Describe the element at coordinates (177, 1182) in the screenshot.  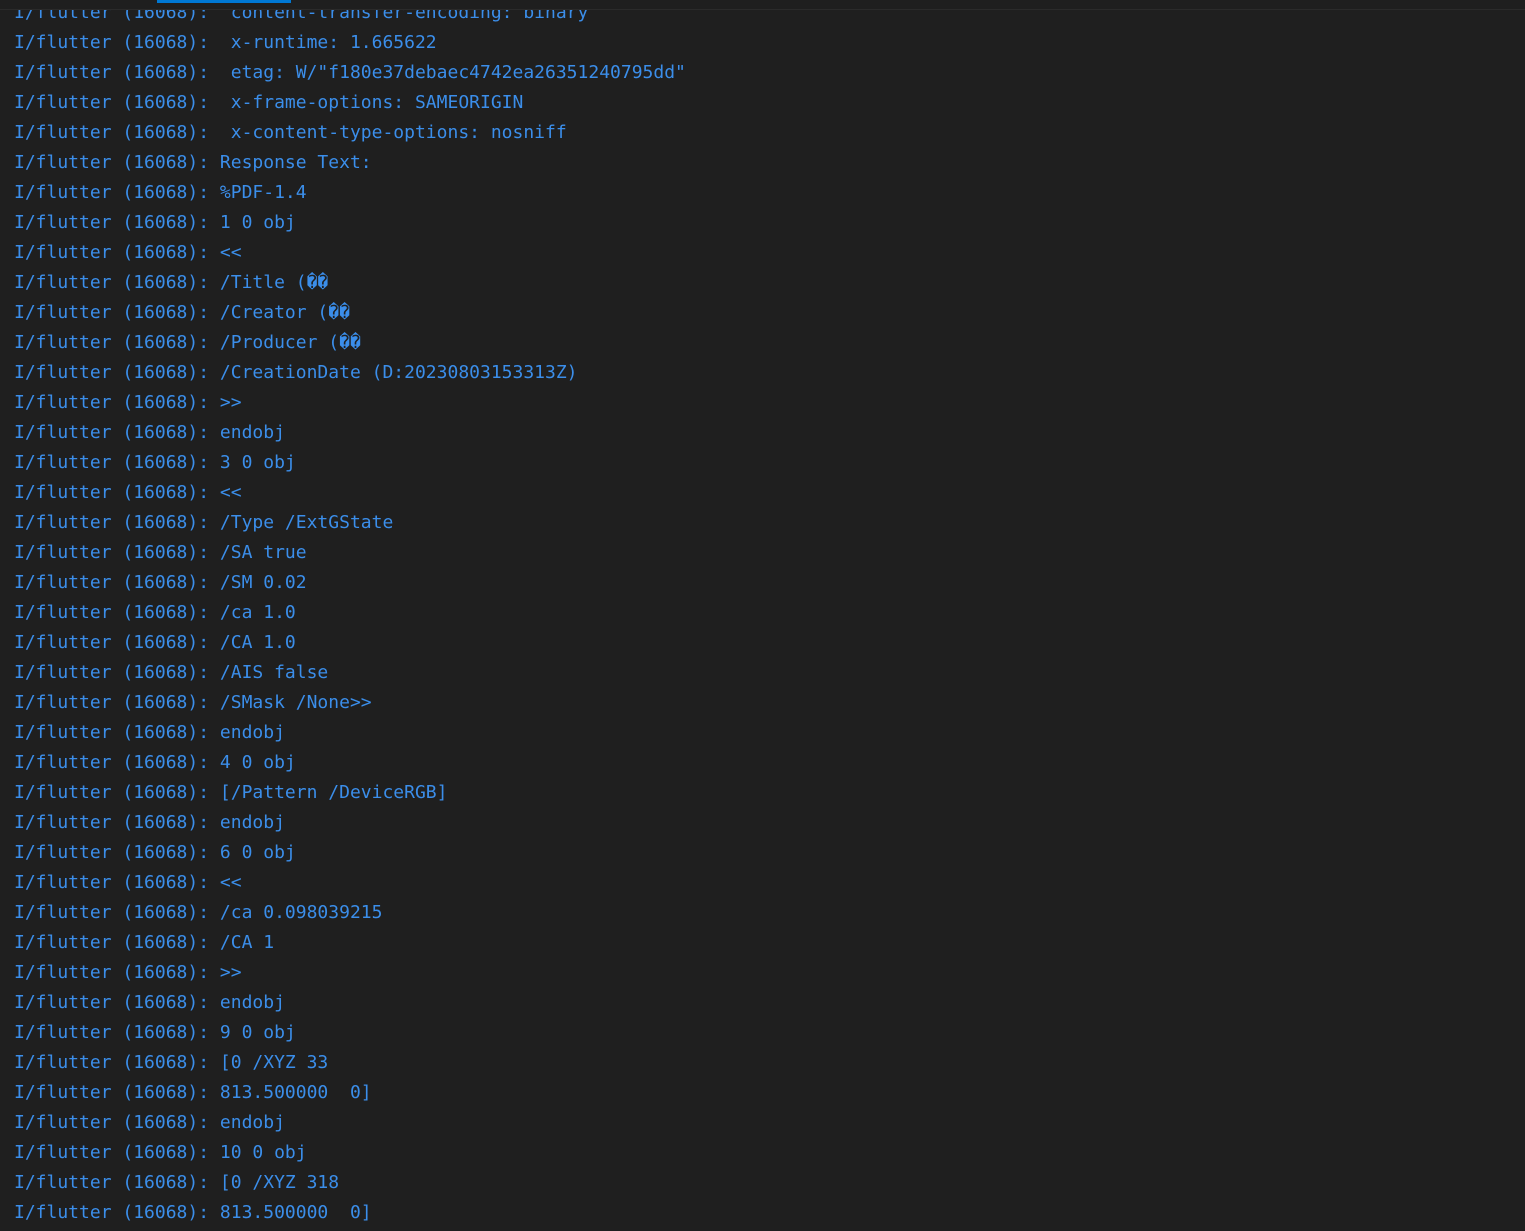
I see `log-line: I/flutter (16068): [0 /XYZ 318` at that location.